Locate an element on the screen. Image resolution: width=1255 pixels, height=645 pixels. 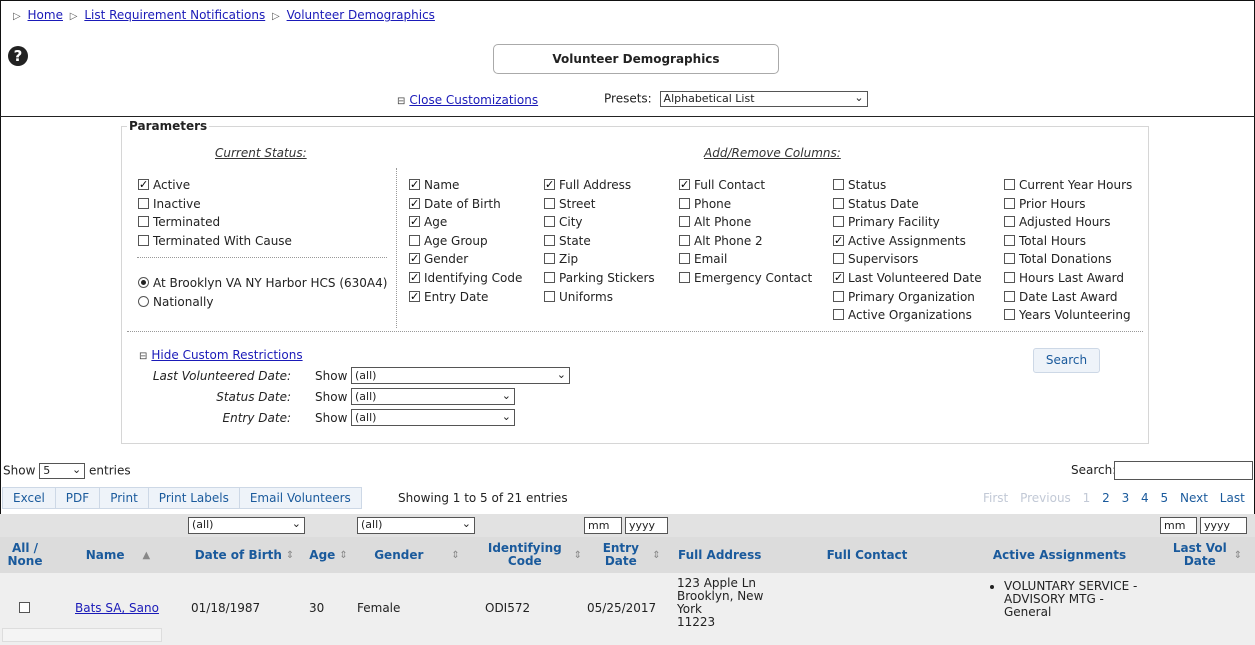
pager-previous: Previous is located at coordinates (1045, 498).